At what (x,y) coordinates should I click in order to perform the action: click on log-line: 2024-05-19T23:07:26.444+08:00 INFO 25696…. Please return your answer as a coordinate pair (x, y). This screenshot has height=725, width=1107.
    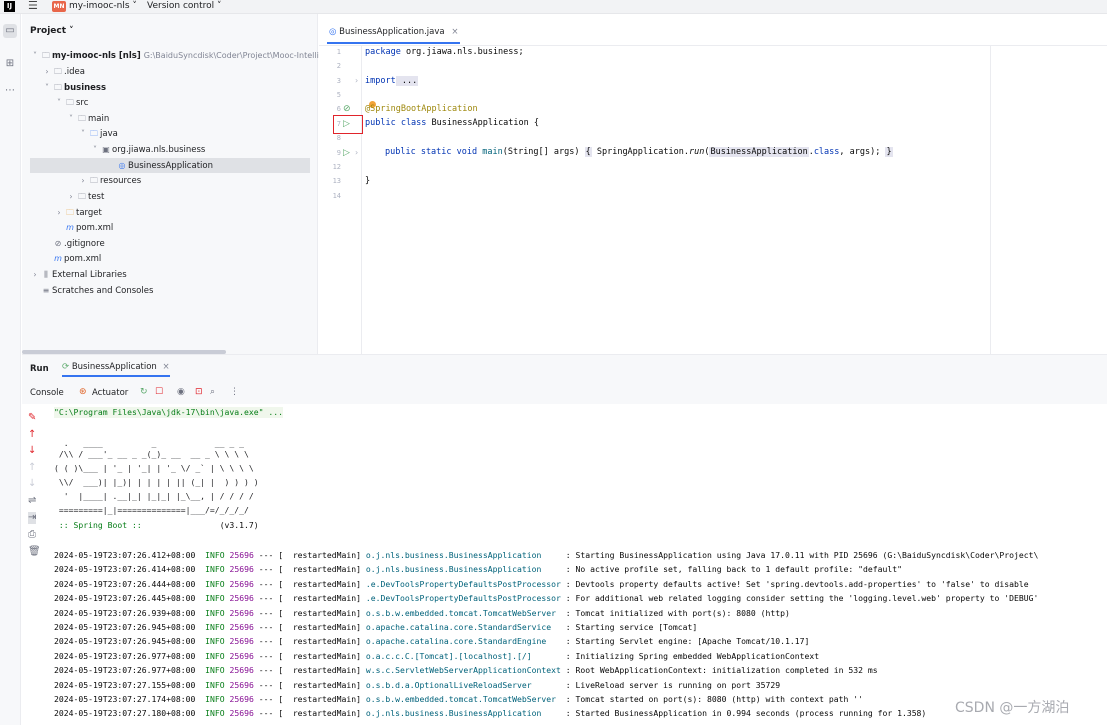
    Looking at the image, I should click on (541, 583).